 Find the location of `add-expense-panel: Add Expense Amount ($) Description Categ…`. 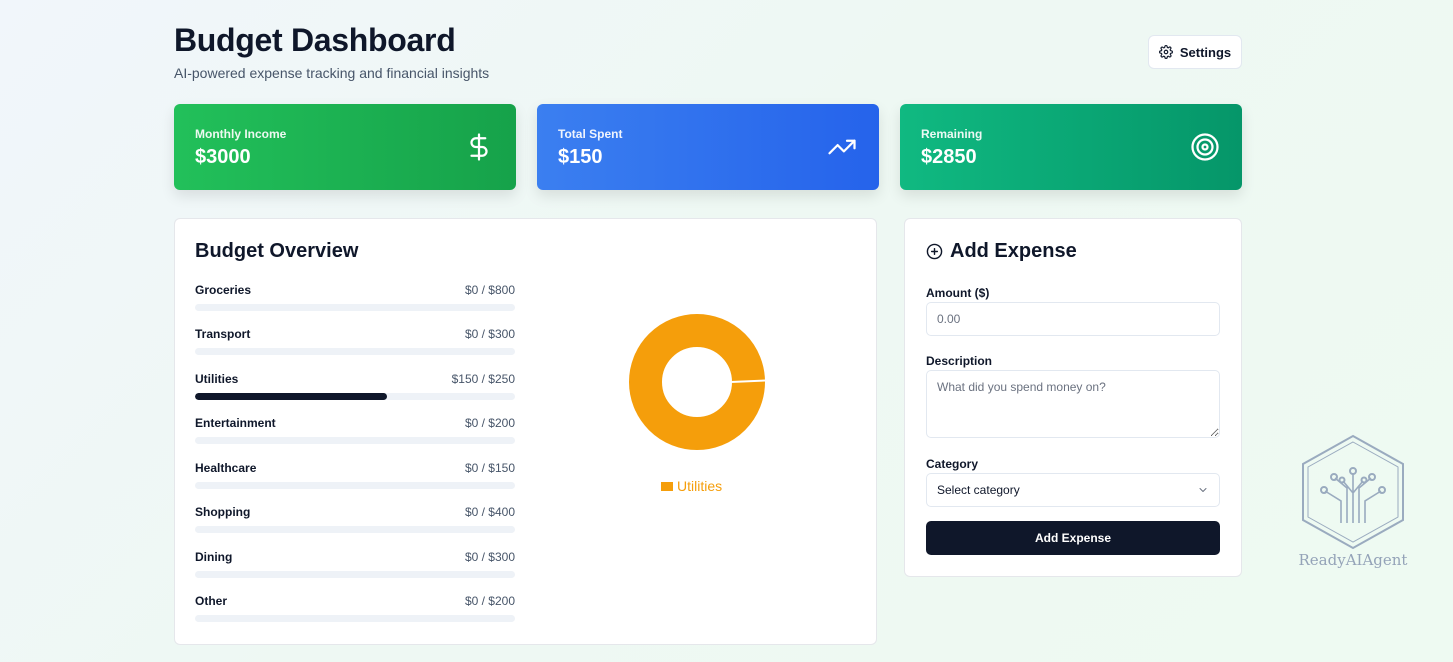

add-expense-panel: Add Expense Amount ($) Description Categ… is located at coordinates (1073, 397).